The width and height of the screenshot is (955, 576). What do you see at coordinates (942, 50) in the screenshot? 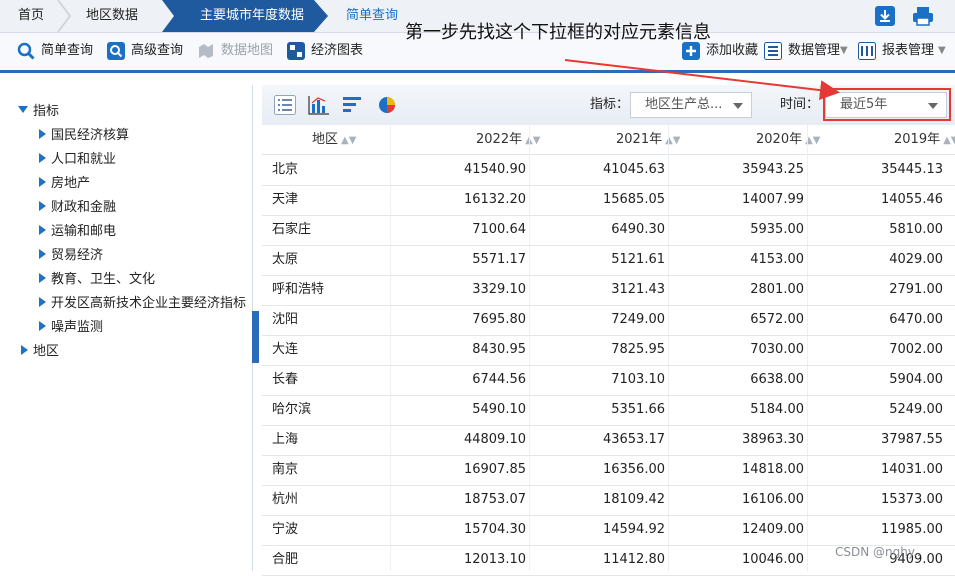
I see `chevron-down-icon: ▼` at bounding box center [942, 50].